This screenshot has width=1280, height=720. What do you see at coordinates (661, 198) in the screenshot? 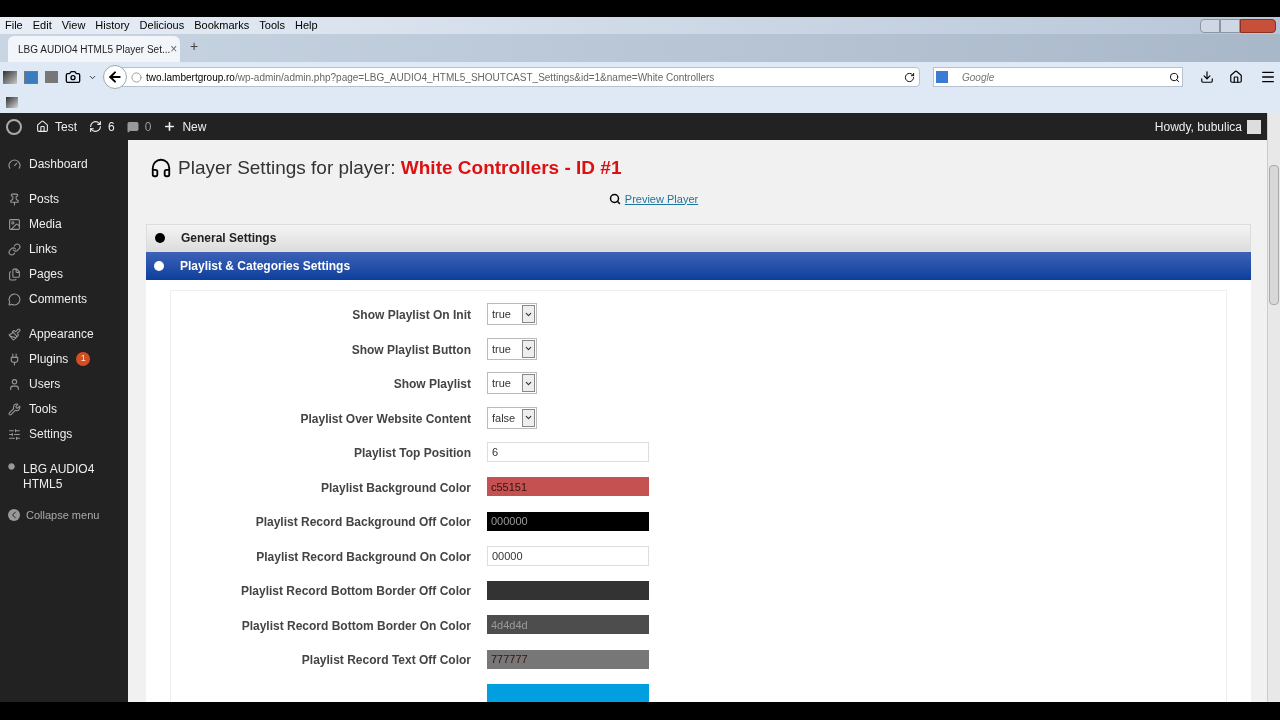
I see `preview-link: Preview Player` at bounding box center [661, 198].